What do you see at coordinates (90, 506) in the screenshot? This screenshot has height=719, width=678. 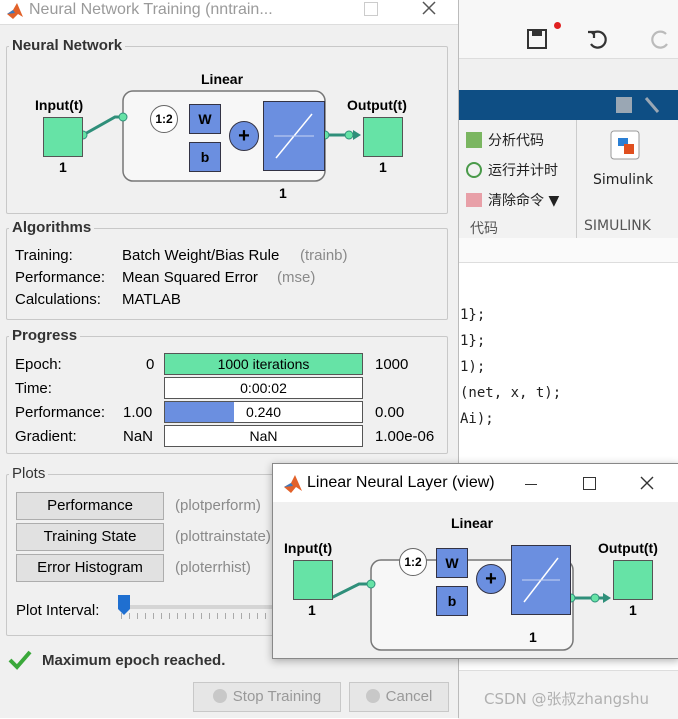 I see `plot-performance-button: Performance` at bounding box center [90, 506].